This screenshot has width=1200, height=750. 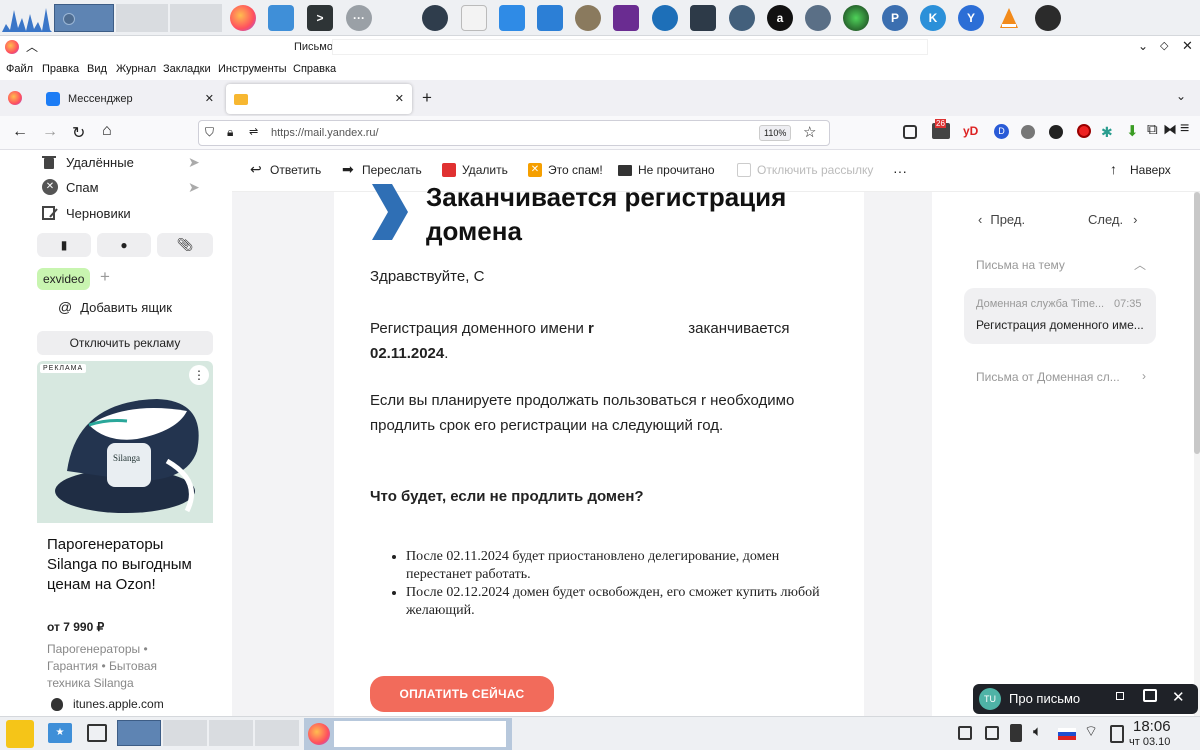 I want to click on download-extension-icon: ⬇, so click(x=1132, y=131).